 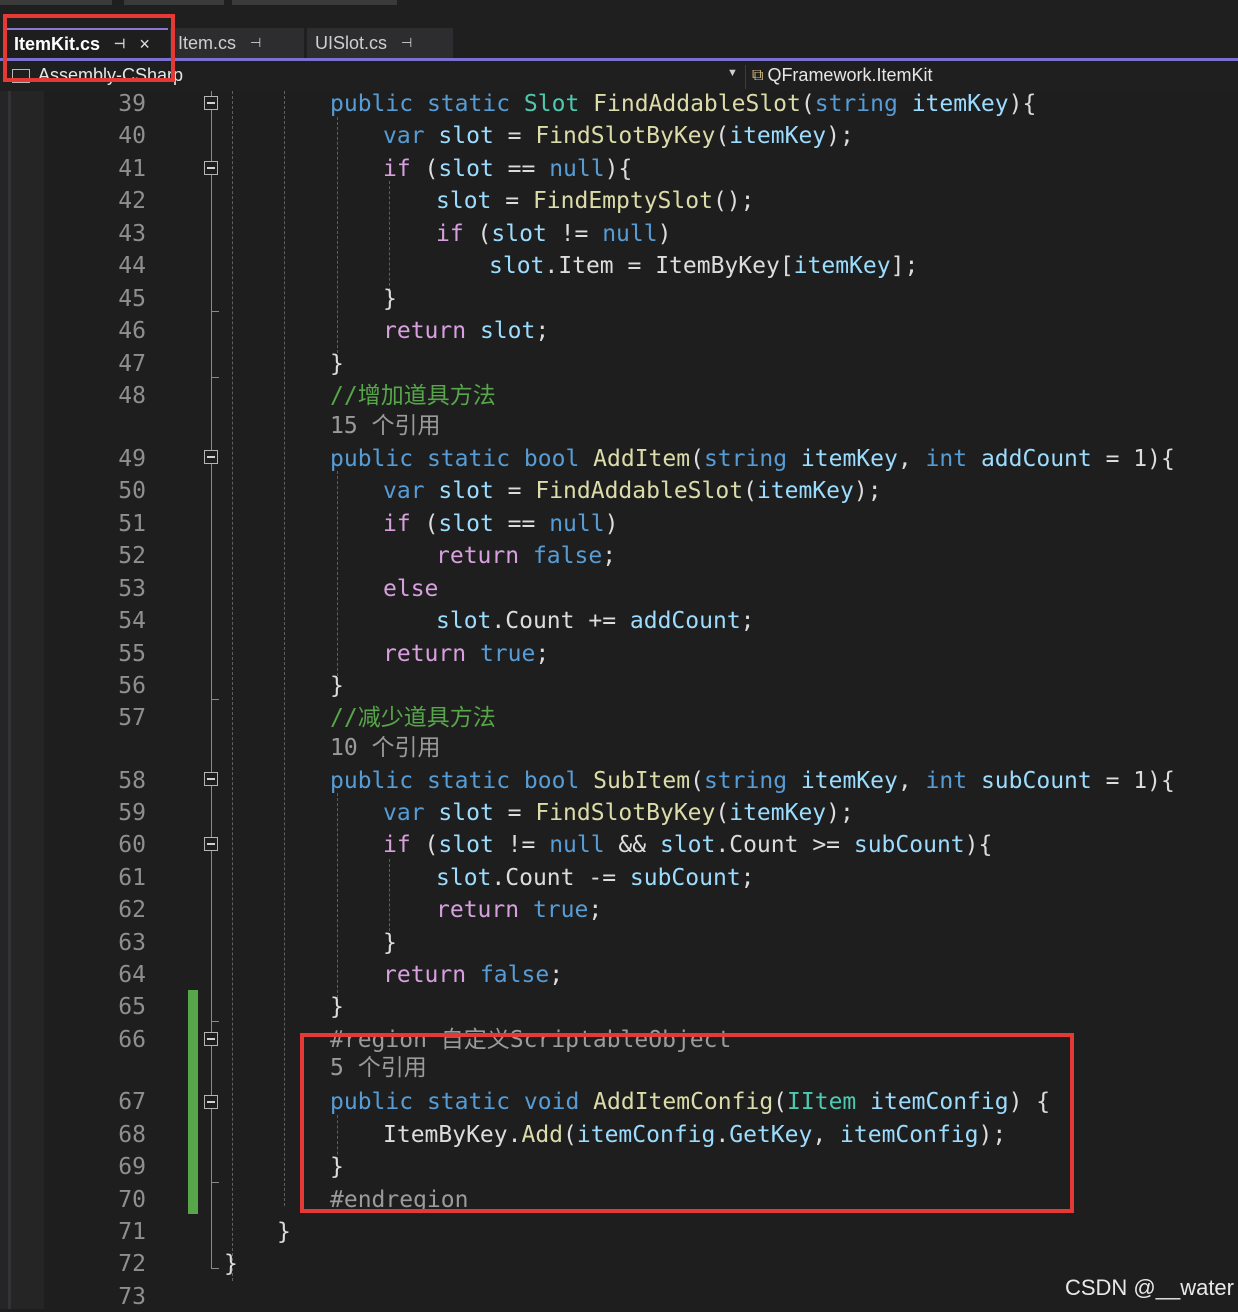 I want to click on line-number: 70, so click(x=132, y=1200).